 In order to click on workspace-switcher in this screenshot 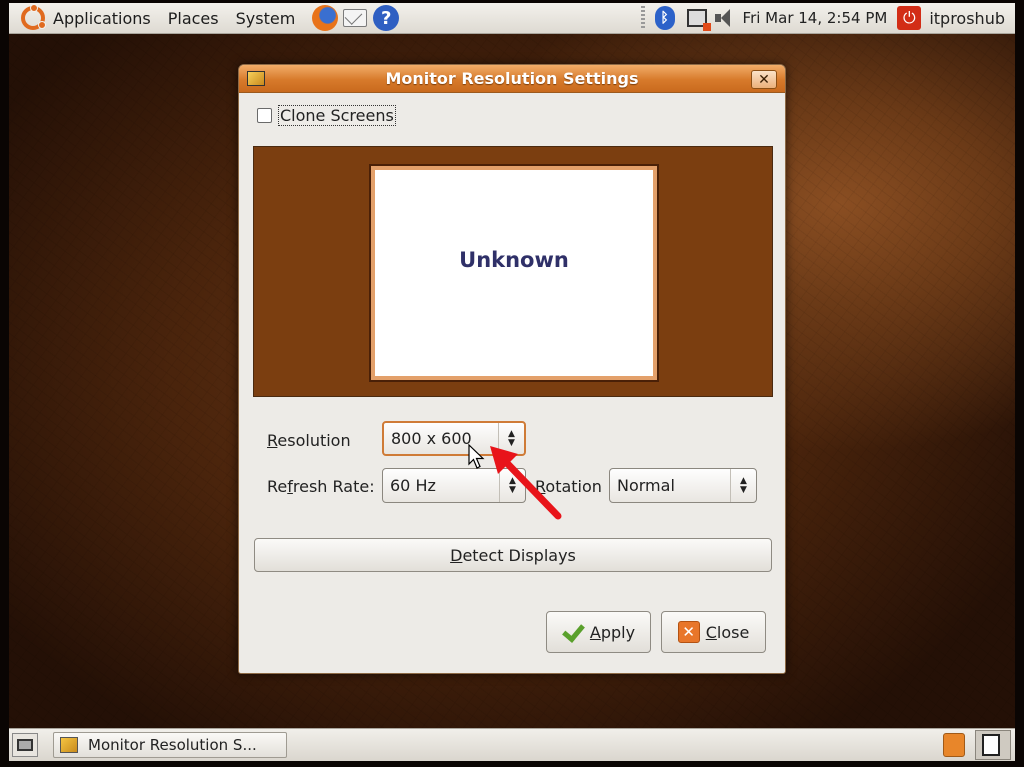, I will do `click(993, 745)`.